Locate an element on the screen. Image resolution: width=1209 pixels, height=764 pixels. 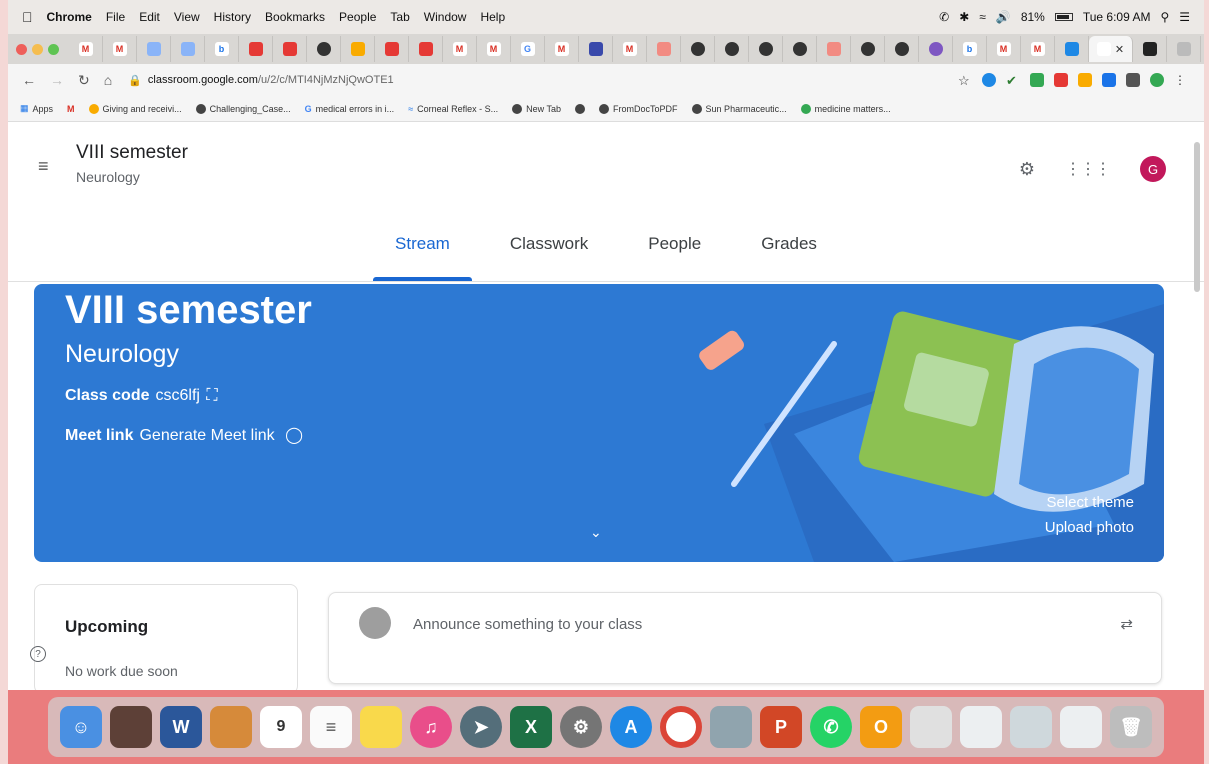
active-browser-tab: ✕ is located at coordinates (1111, 49).